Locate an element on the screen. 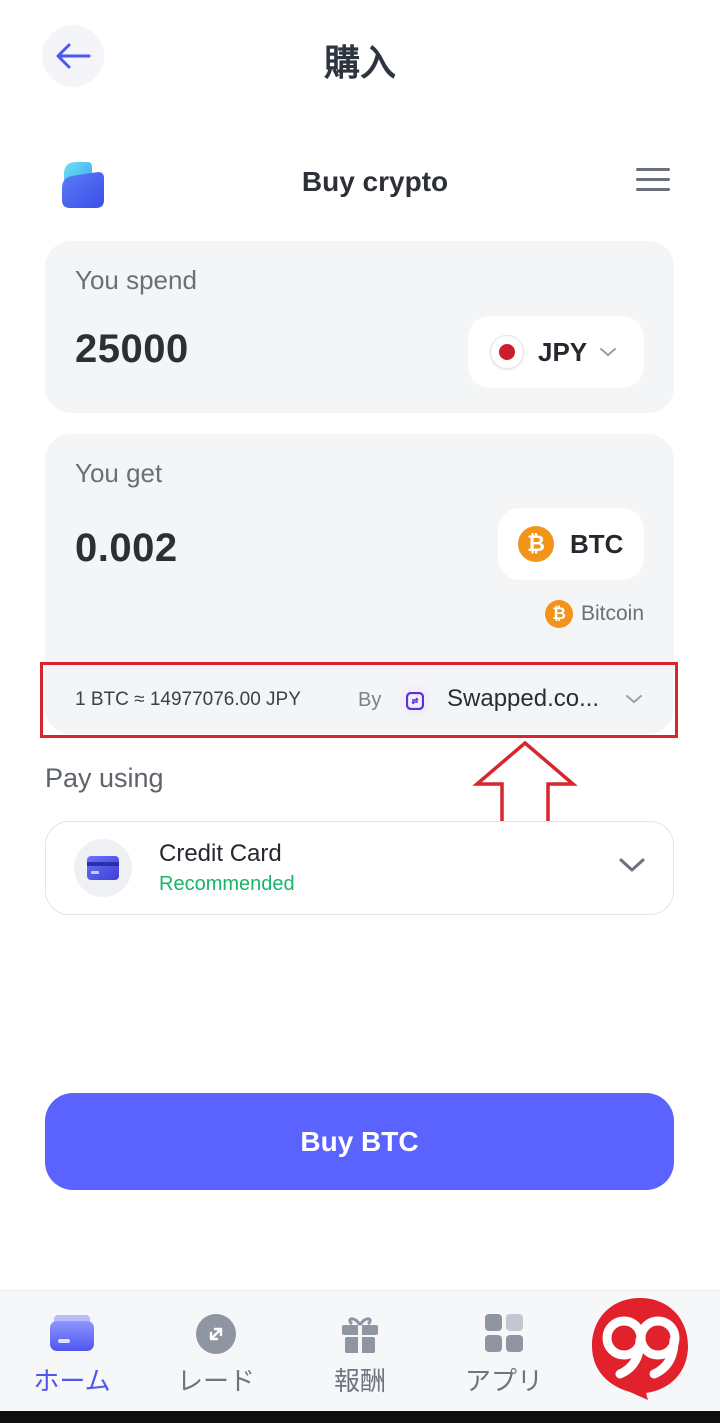  top-bar: 購入 is located at coordinates (360, 56).